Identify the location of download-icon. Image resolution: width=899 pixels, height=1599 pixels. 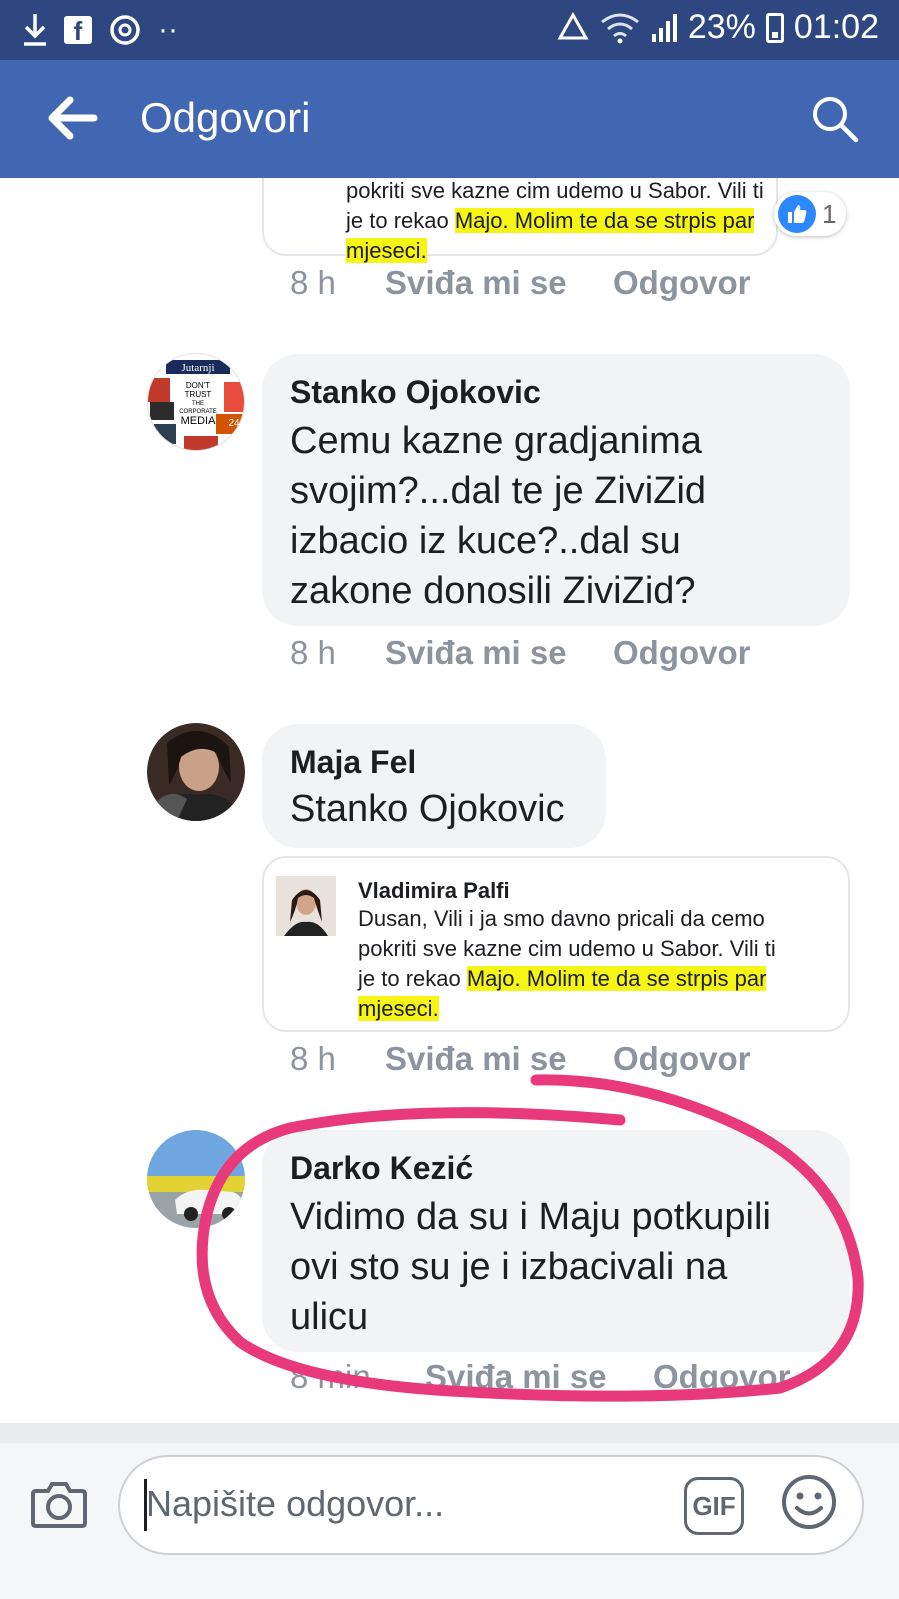
(35, 30).